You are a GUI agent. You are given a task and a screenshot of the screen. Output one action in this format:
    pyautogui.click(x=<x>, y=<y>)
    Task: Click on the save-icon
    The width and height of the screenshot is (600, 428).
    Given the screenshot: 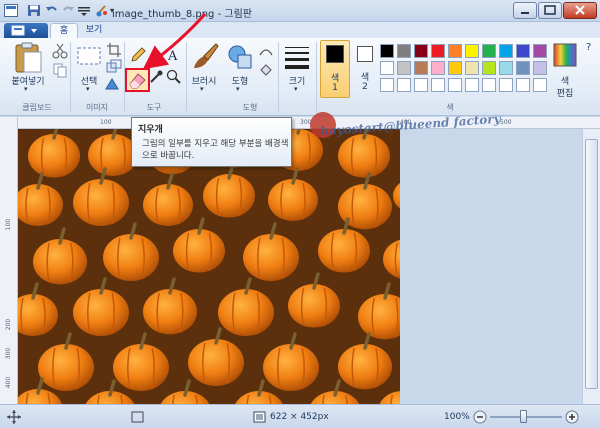 What is the action you would take?
    pyautogui.click(x=34, y=10)
    